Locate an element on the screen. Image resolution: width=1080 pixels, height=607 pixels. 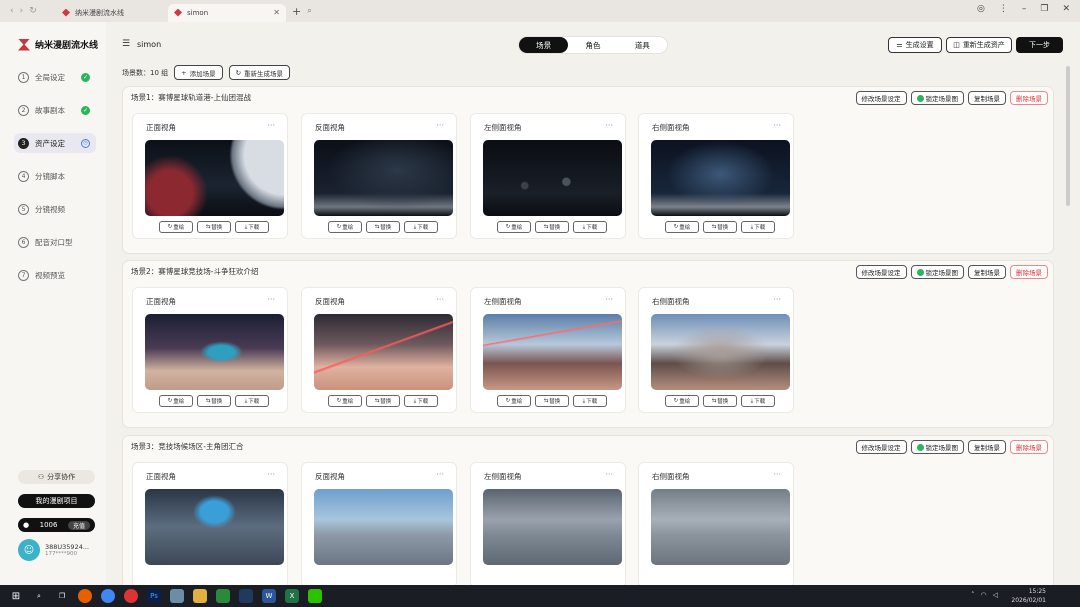
menu-icon: ☰ is located at coordinates (126, 44).